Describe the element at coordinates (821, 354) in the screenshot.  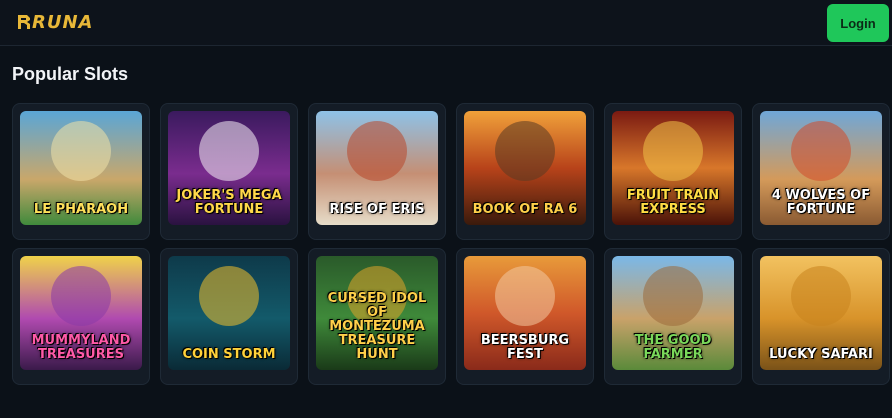
I see `game-title: Lucky Safari` at that location.